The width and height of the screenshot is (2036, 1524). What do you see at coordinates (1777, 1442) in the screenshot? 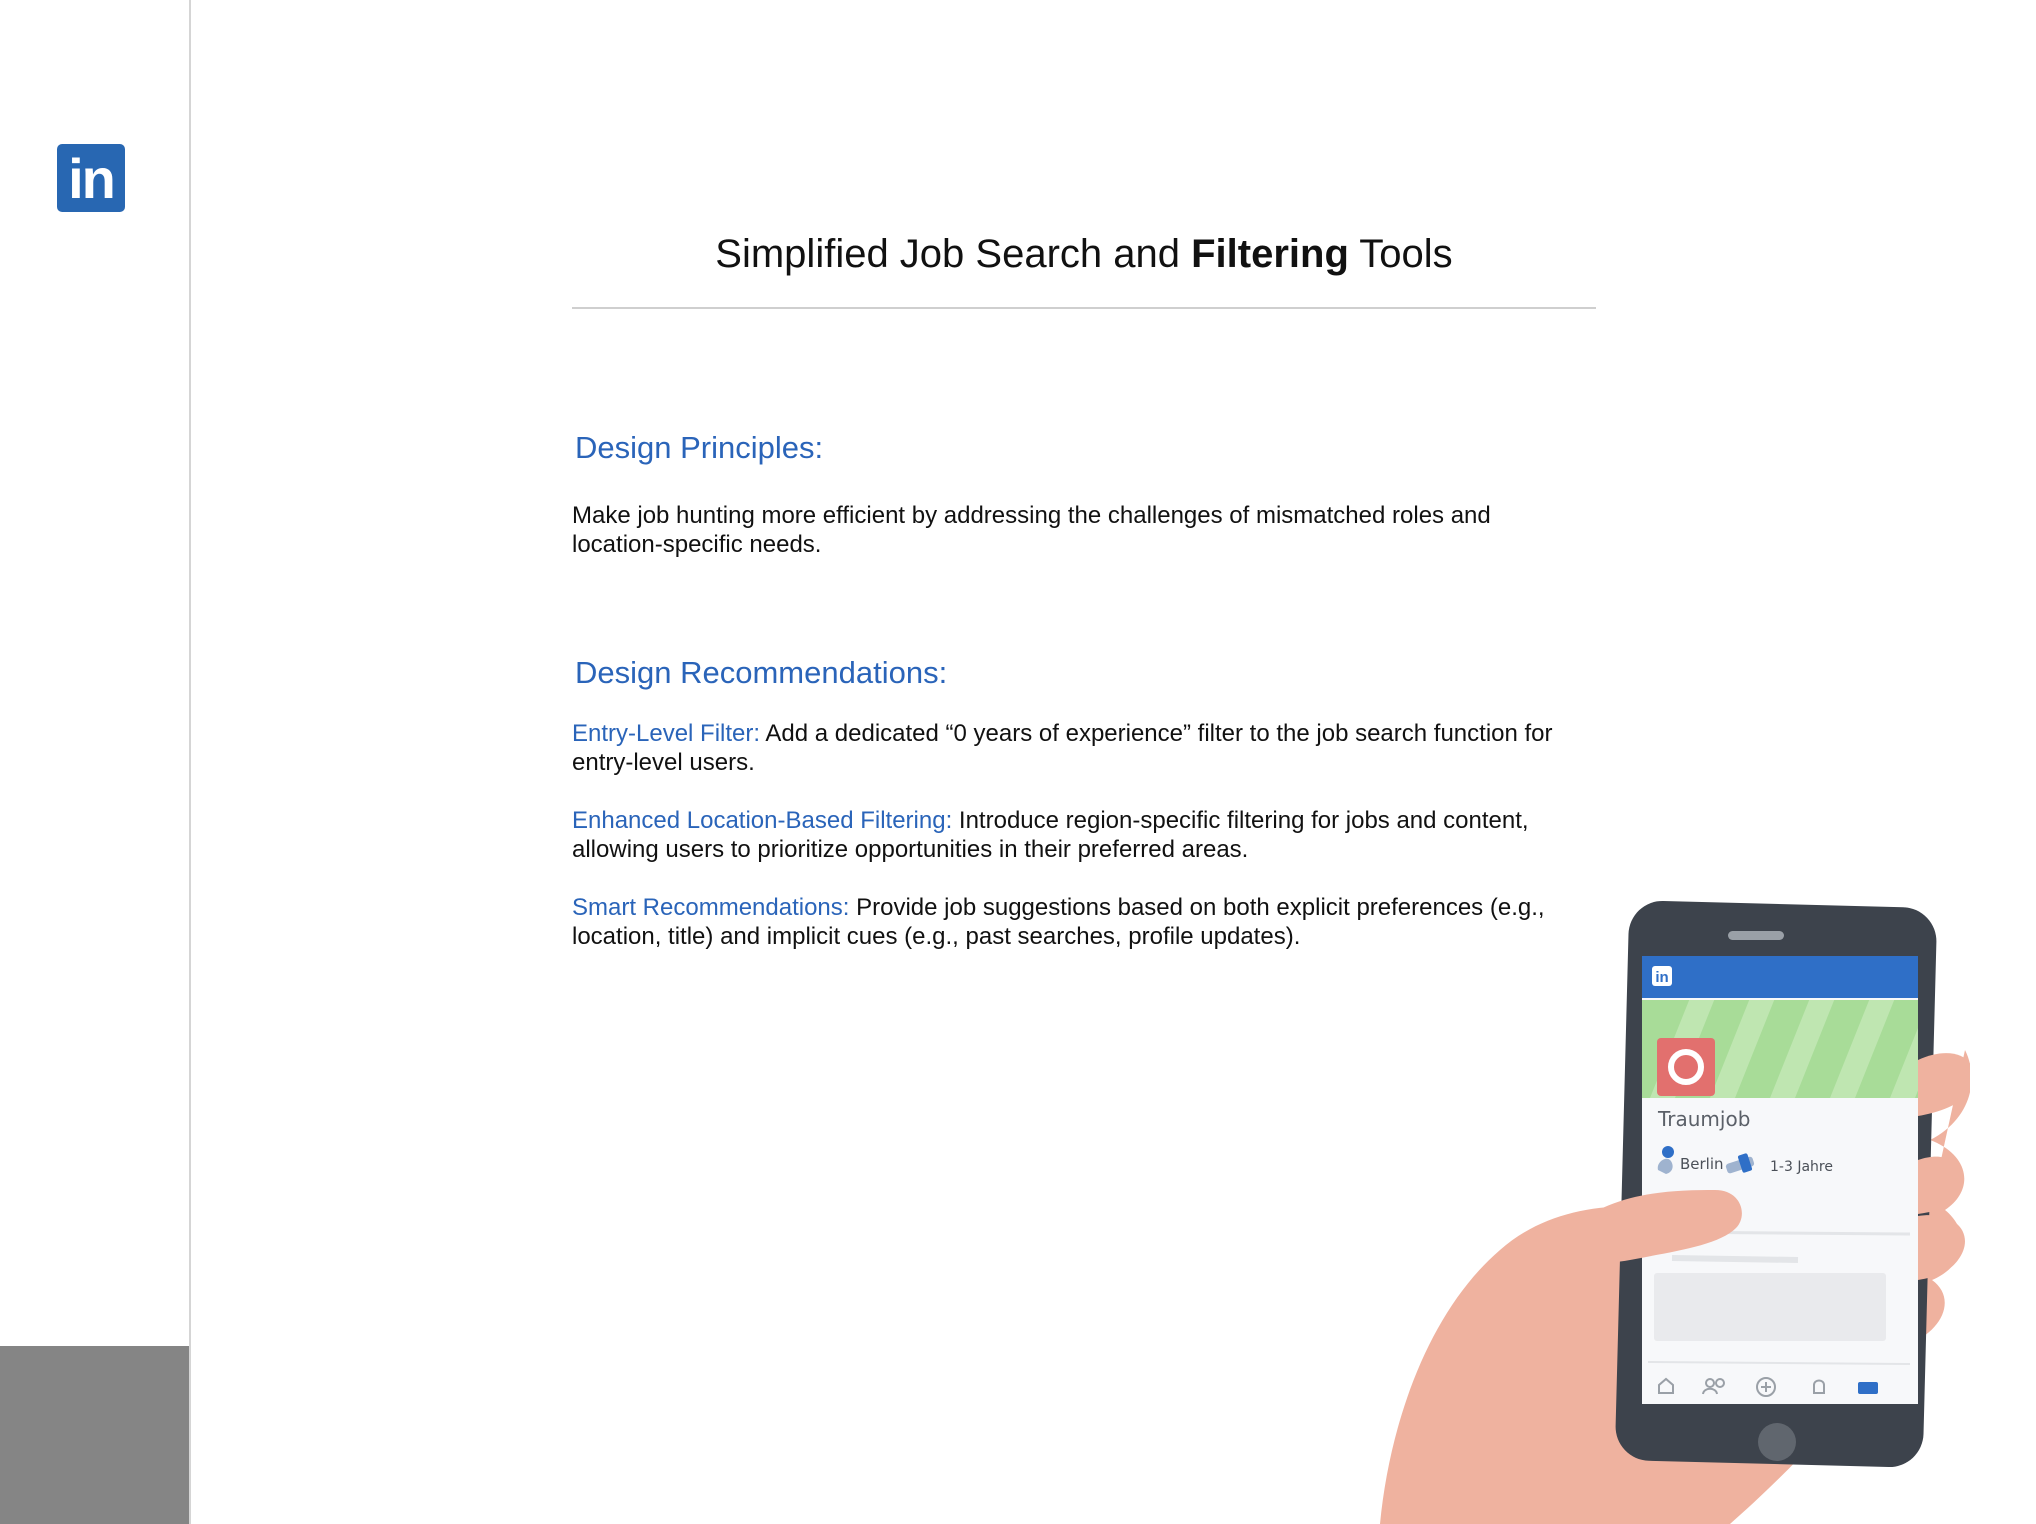
I see `phone-home-button` at bounding box center [1777, 1442].